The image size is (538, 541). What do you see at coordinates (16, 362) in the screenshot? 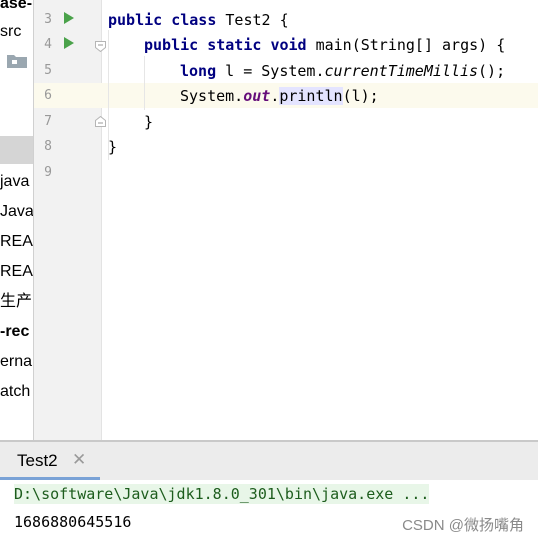
I see `tree-item: erna` at bounding box center [16, 362].